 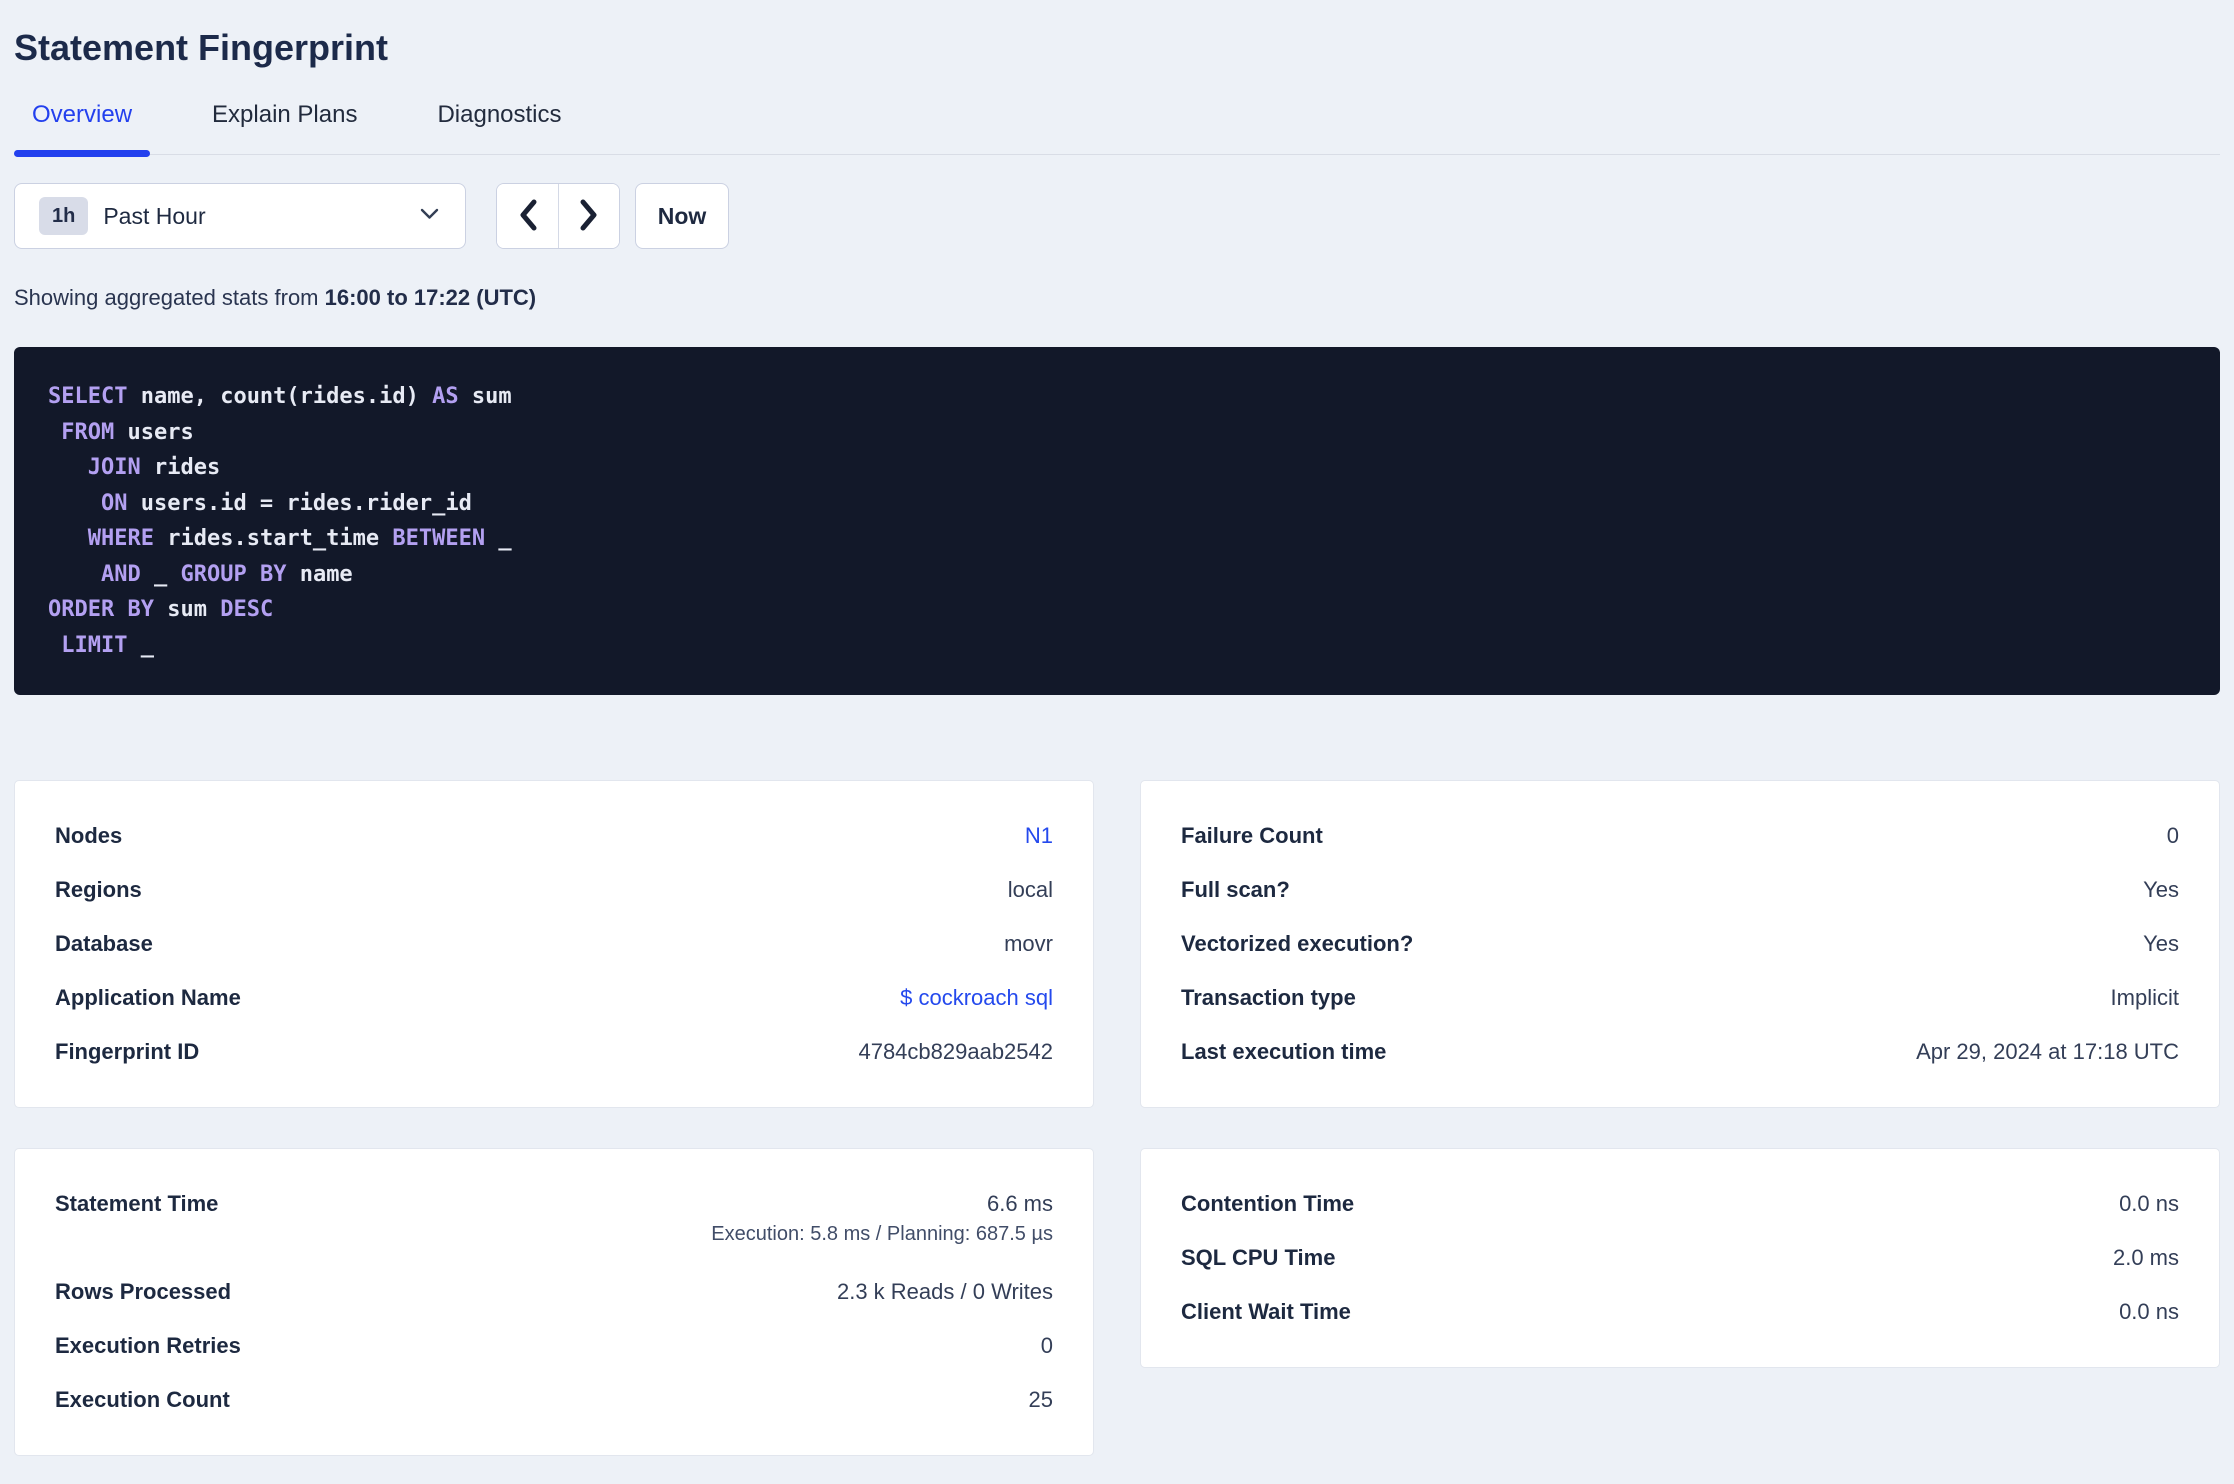 I want to click on sql-keyword: WHERE, so click(x=120, y=538).